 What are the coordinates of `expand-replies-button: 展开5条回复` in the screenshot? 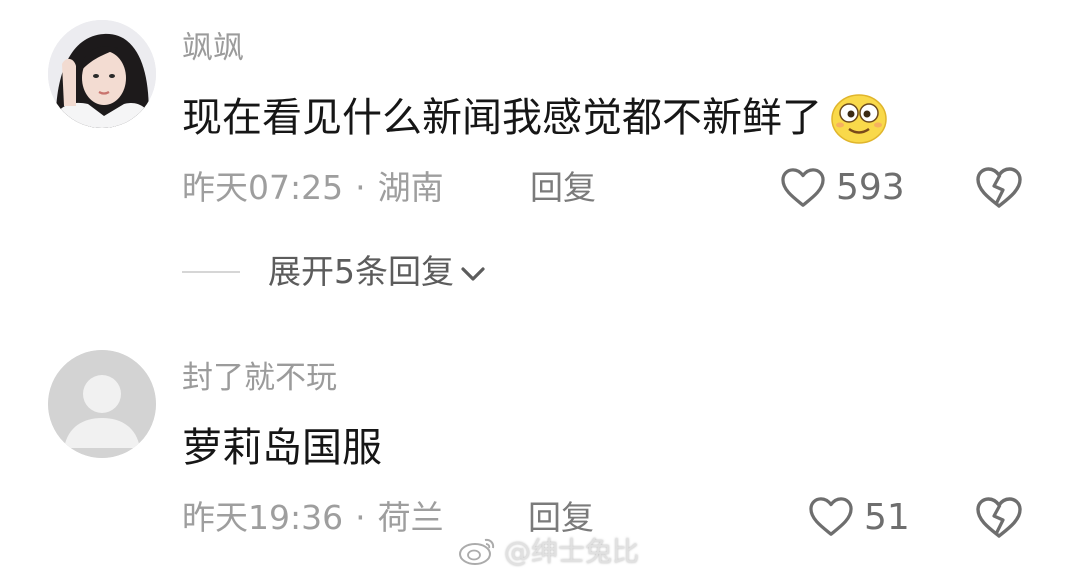 It's located at (334, 272).